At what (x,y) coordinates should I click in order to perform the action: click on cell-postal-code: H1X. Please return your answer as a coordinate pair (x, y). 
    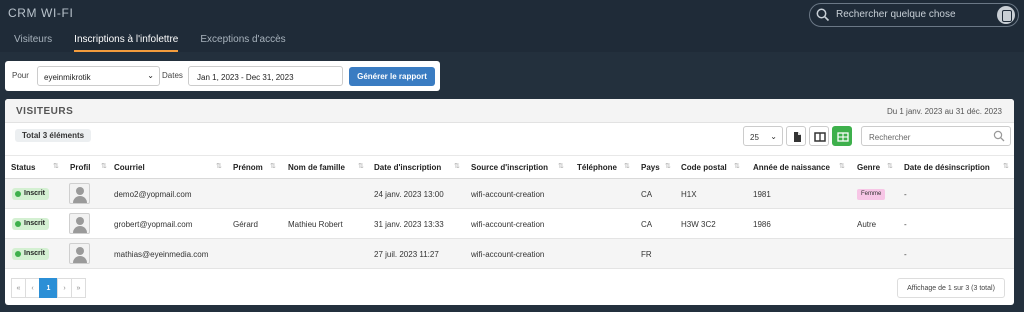
    Looking at the image, I should click on (689, 194).